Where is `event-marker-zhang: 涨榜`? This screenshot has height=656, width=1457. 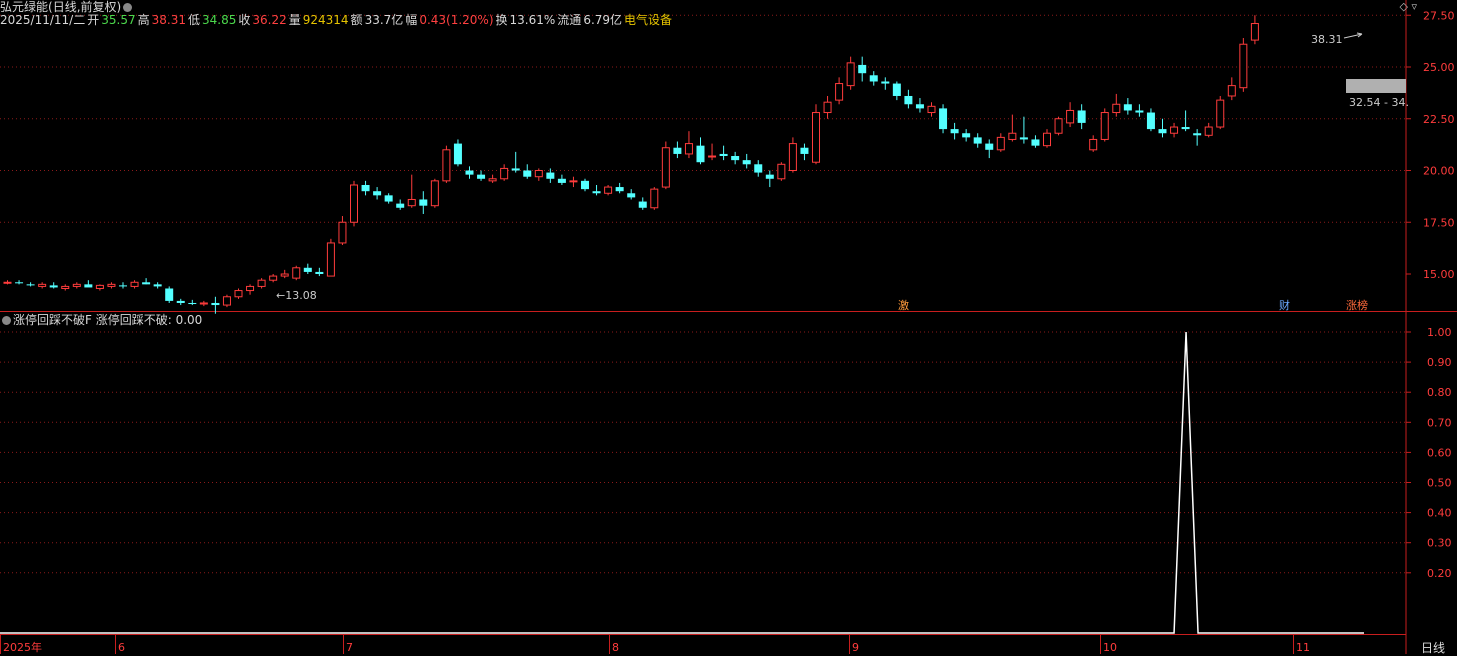 event-marker-zhang: 涨榜 is located at coordinates (1357, 305).